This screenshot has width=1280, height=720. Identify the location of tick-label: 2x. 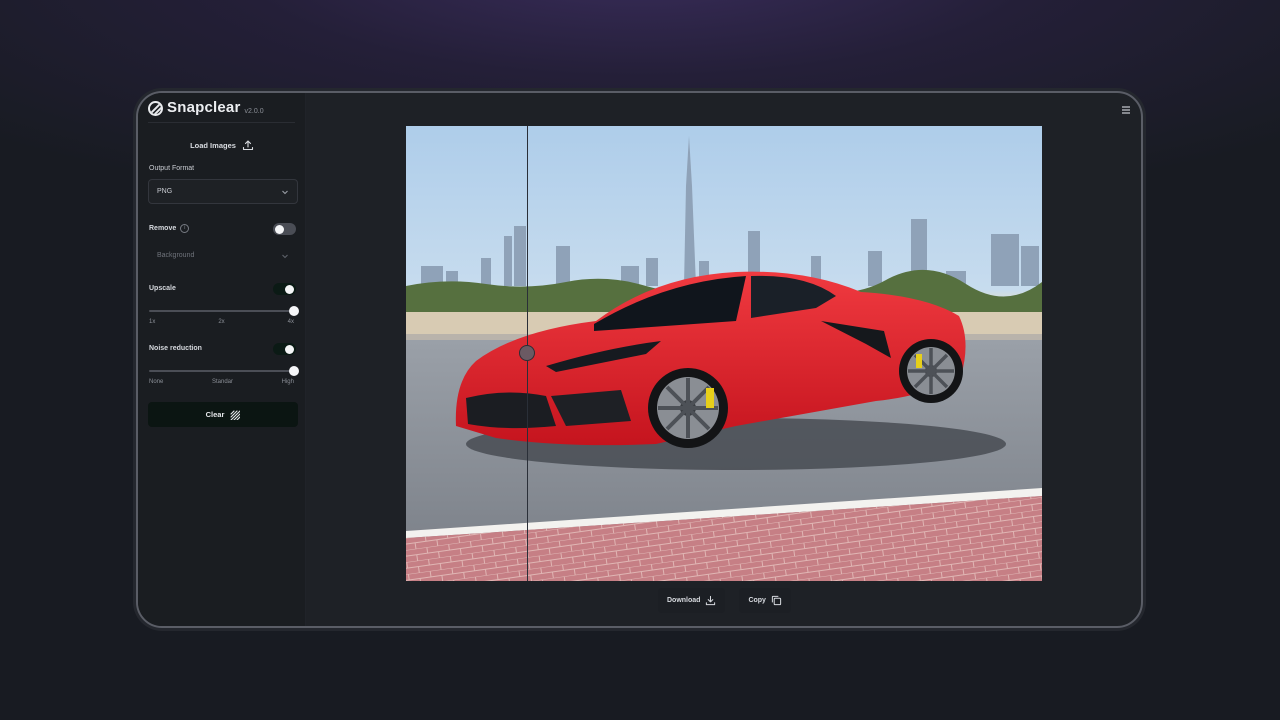
(221, 322).